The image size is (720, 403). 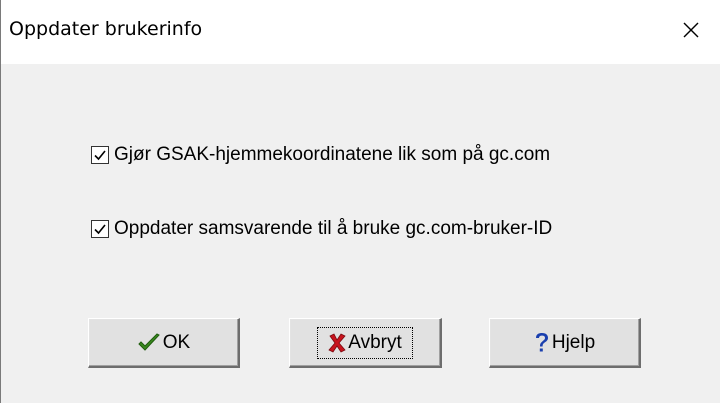 I want to click on close-button, so click(x=690, y=32).